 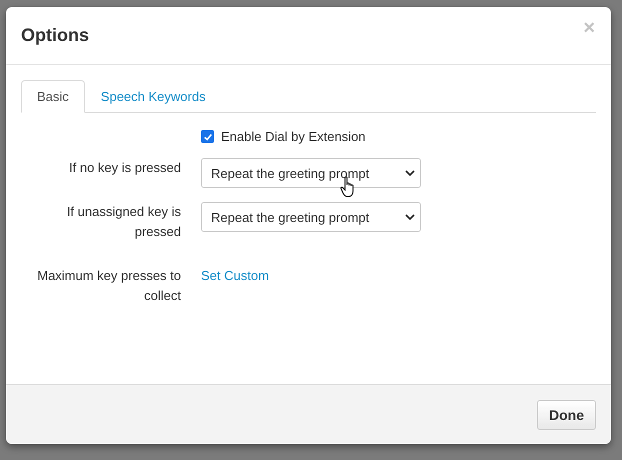 I want to click on checkbox-label: Enable Dial by Extension, so click(x=293, y=136).